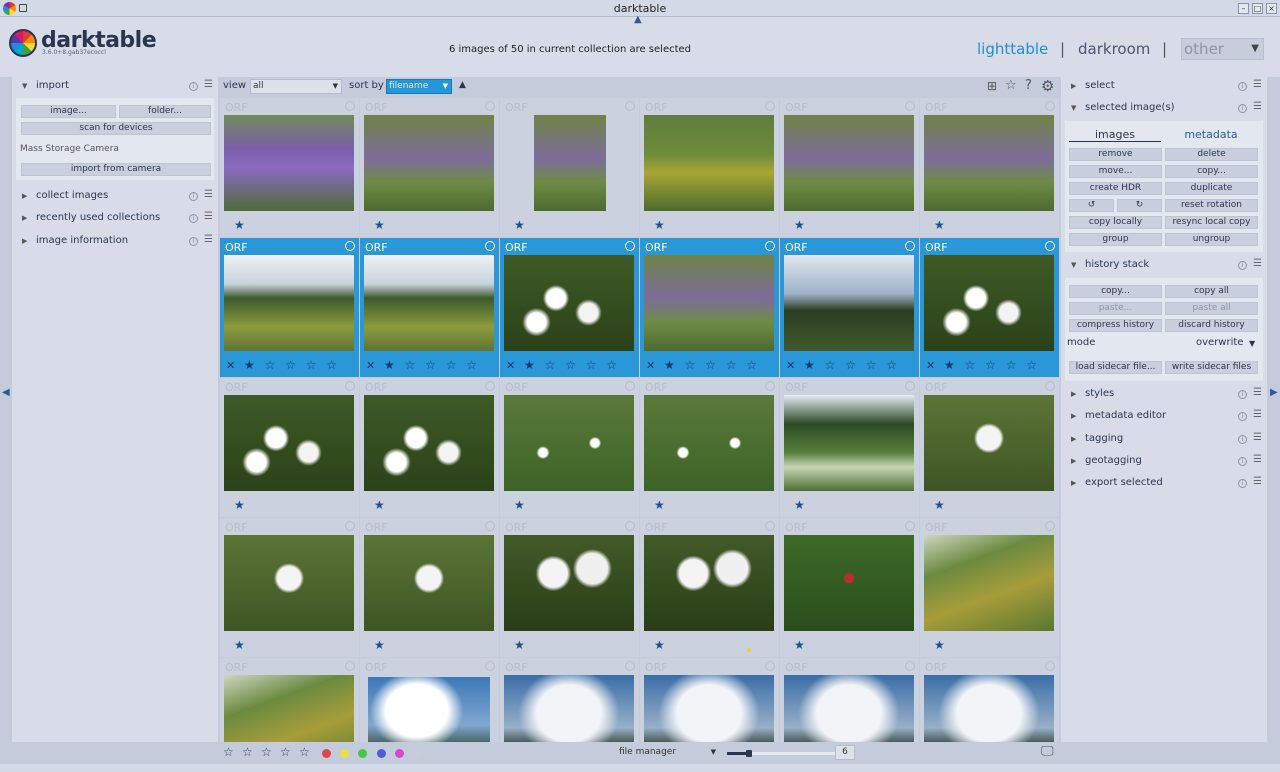 Image resolution: width=1280 pixels, height=772 pixels. What do you see at coordinates (1164, 395) in the screenshot?
I see `module-styles-header: ▶ styles i ☰` at bounding box center [1164, 395].